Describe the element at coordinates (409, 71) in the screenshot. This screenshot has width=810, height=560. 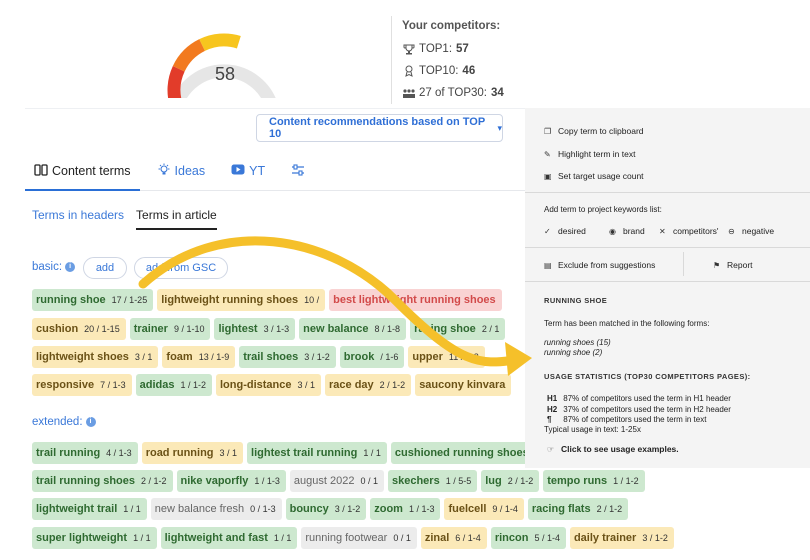
I see `medal-icon` at that location.